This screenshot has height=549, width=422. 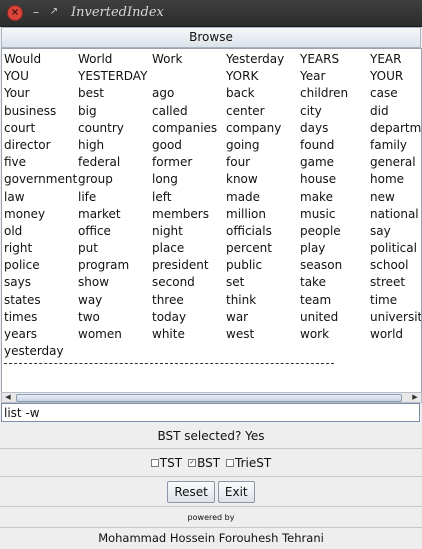 I want to click on index-word: back, so click(x=240, y=93).